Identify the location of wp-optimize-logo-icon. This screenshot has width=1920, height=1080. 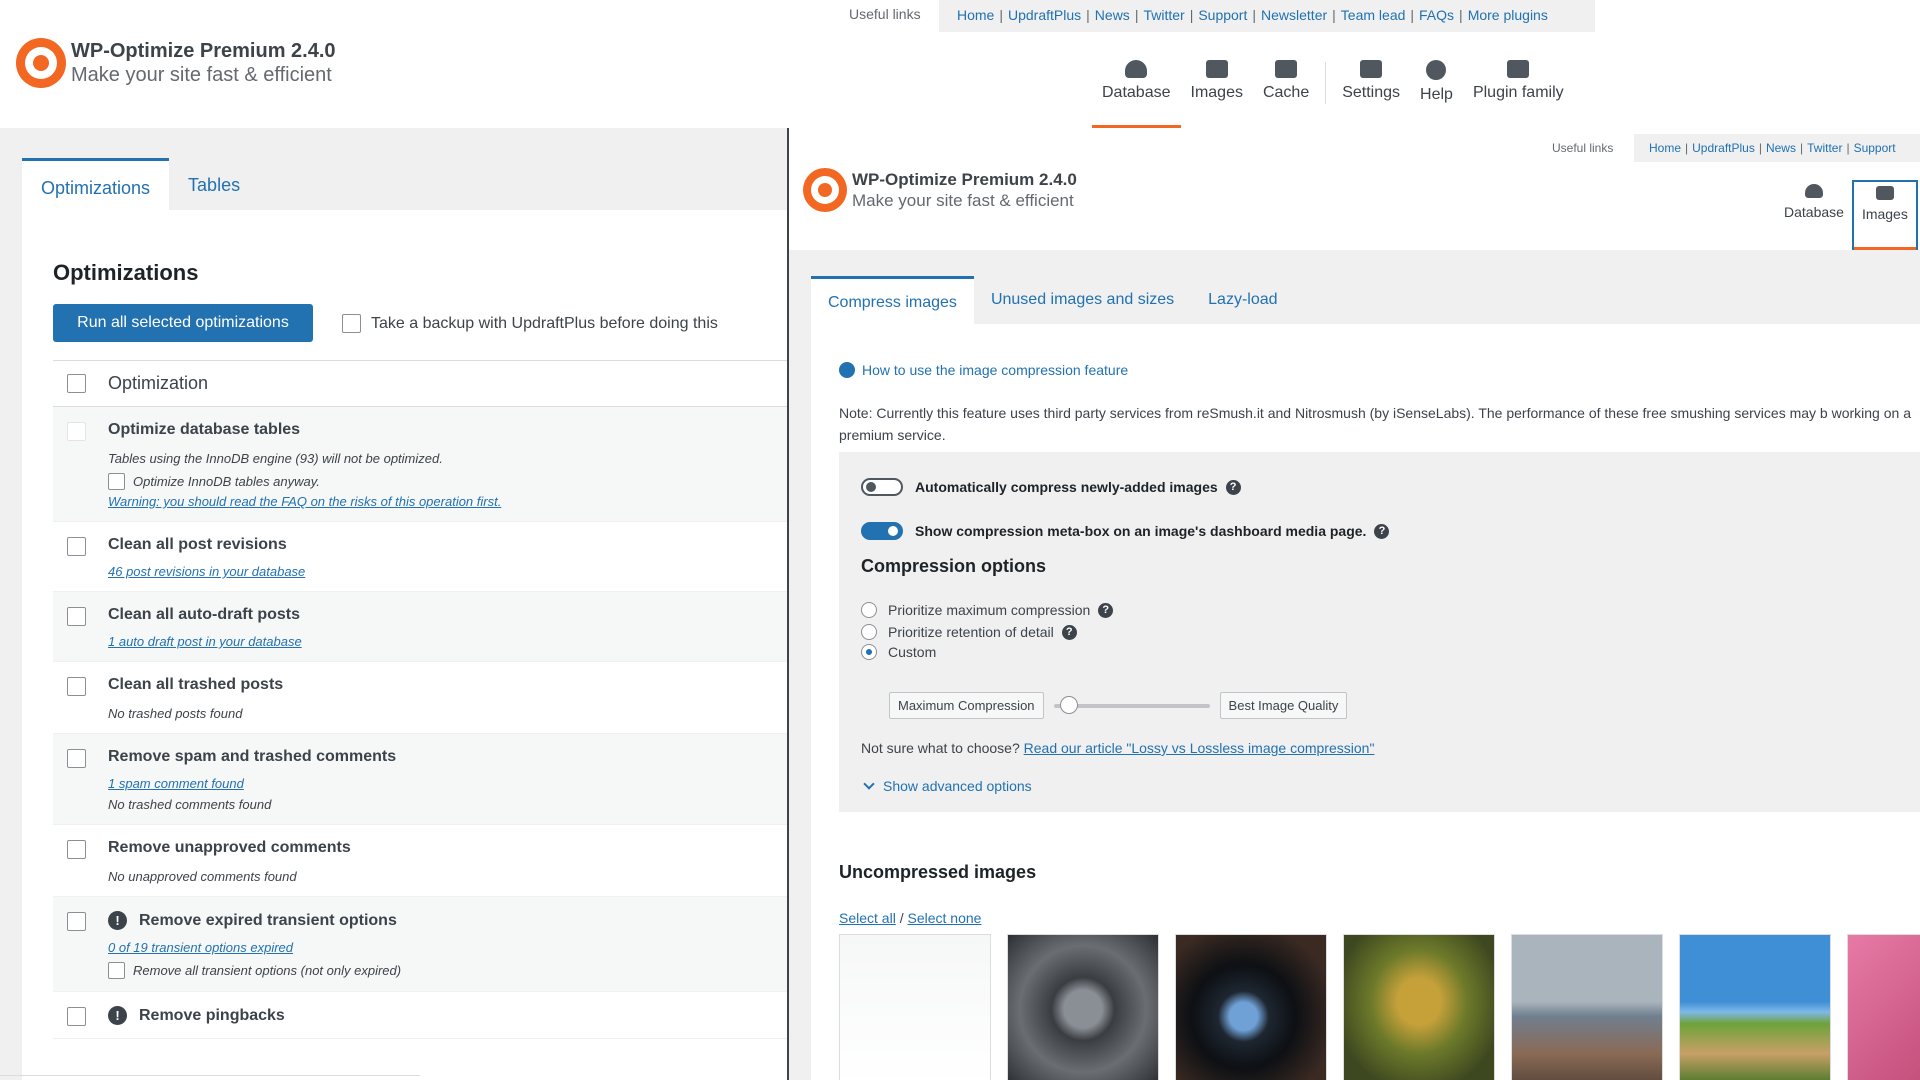
(41, 63).